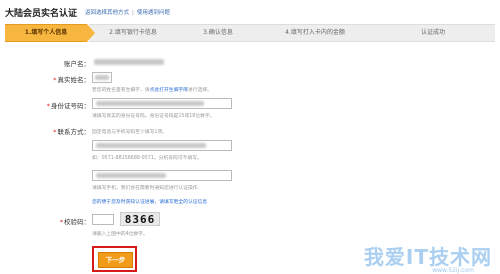 The width and height of the screenshot is (500, 274). What do you see at coordinates (427, 257) in the screenshot?
I see `watermark: 我爱IT技术网` at bounding box center [427, 257].